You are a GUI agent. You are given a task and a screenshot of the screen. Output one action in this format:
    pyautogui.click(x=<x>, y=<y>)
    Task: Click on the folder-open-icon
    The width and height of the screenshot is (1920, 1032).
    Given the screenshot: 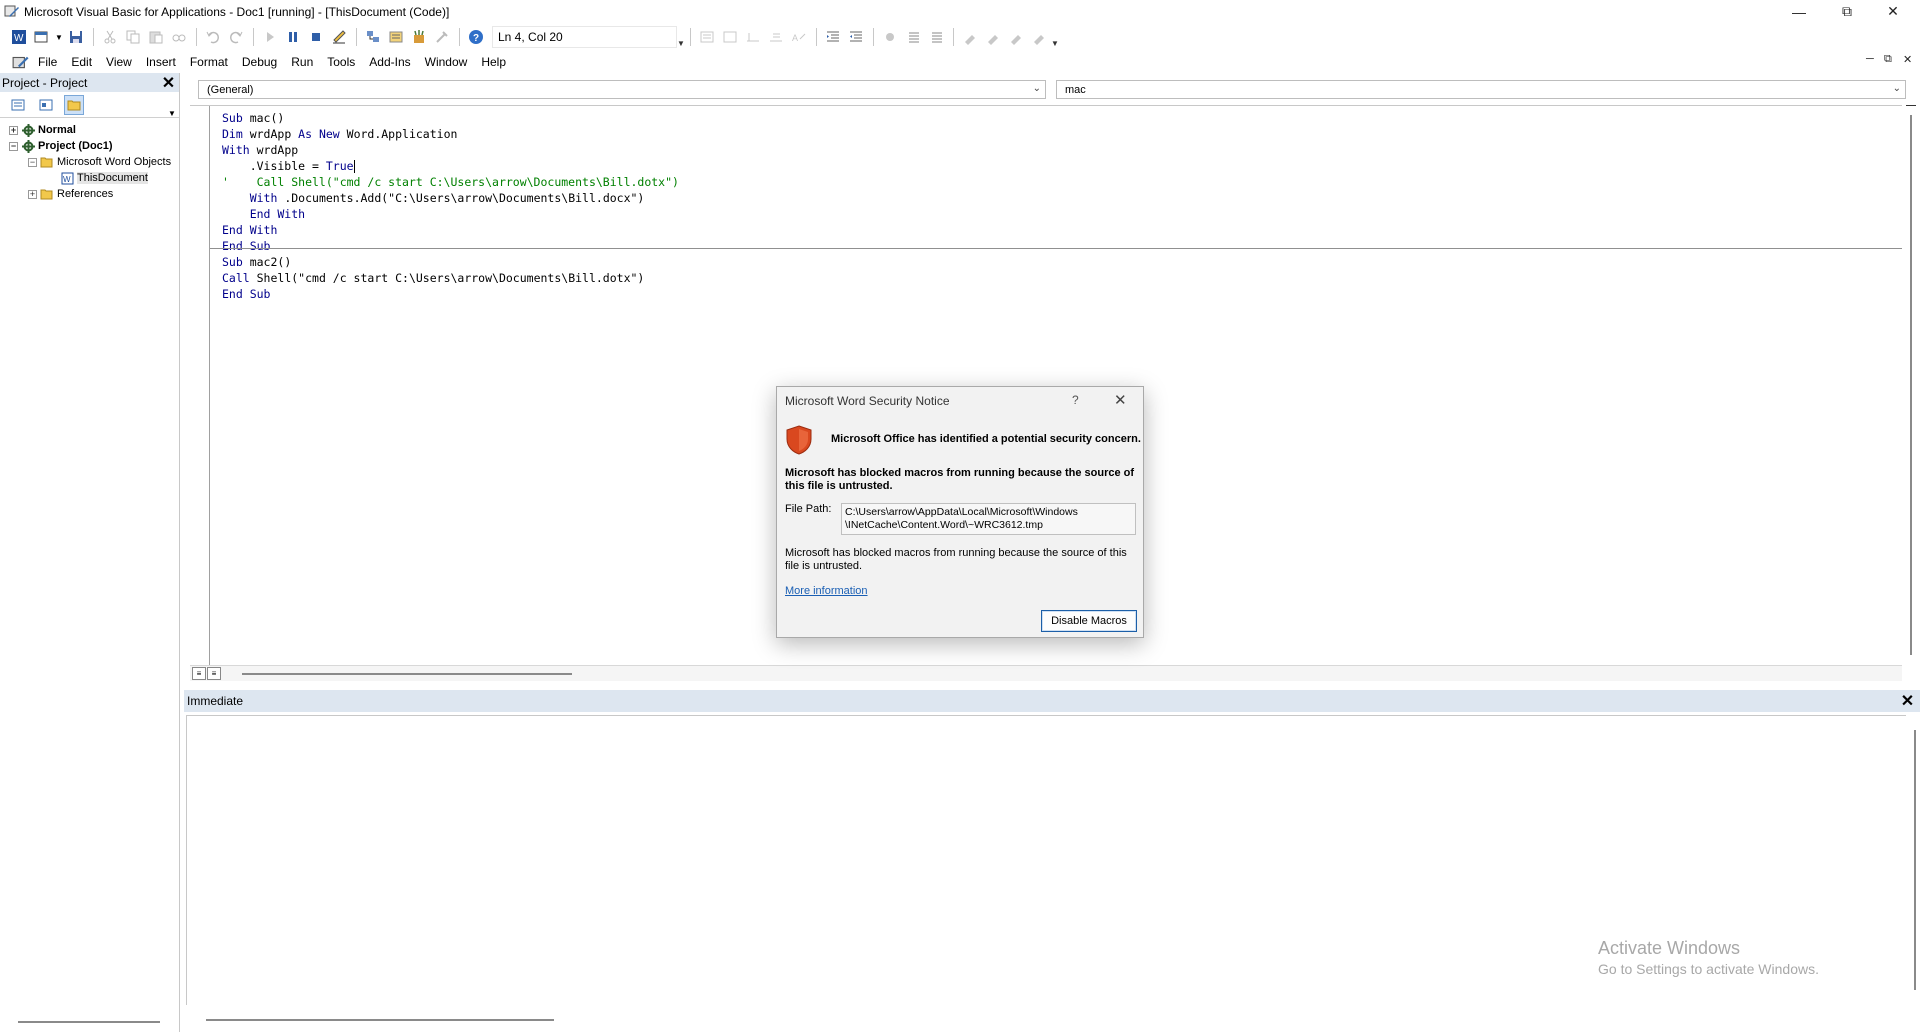 What is the action you would take?
    pyautogui.click(x=47, y=162)
    